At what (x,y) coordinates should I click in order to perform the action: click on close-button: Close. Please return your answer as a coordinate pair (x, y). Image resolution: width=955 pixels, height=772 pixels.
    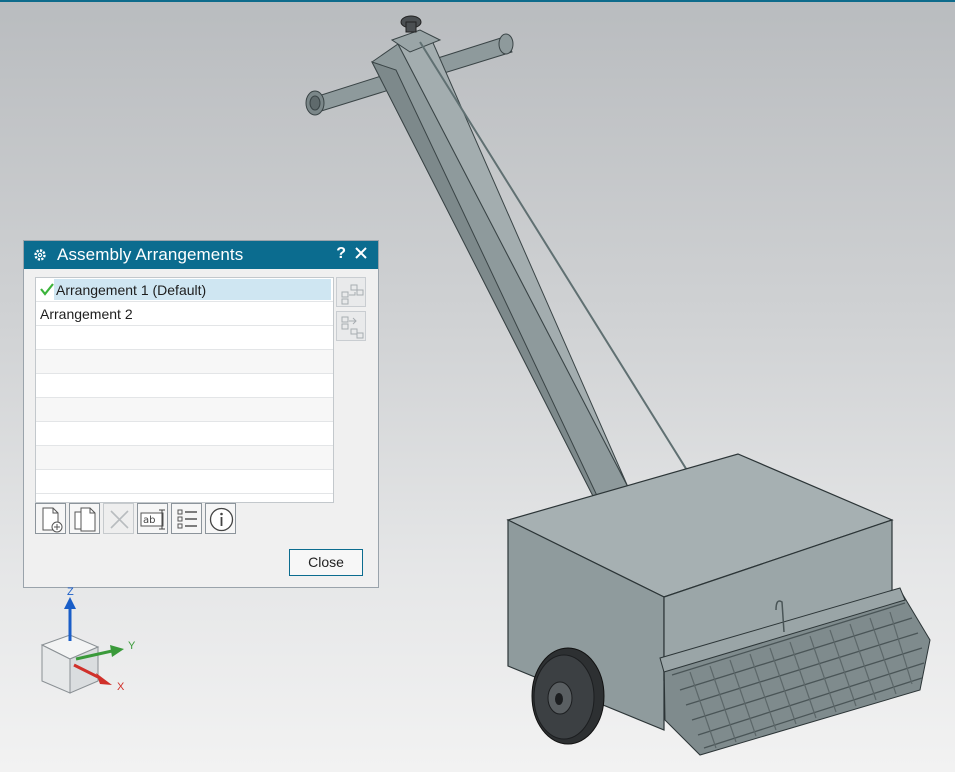
    Looking at the image, I should click on (326, 562).